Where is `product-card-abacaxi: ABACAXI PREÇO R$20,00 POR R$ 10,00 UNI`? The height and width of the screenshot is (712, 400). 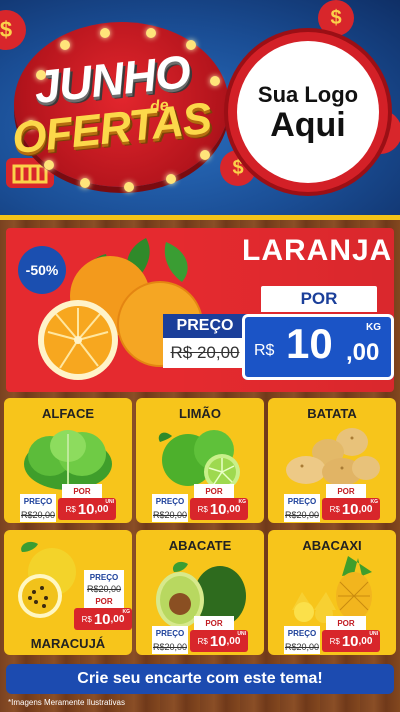
product-card-abacaxi: ABACAXI PREÇO R$20,00 POR R$ 10,00 UNI is located at coordinates (332, 592).